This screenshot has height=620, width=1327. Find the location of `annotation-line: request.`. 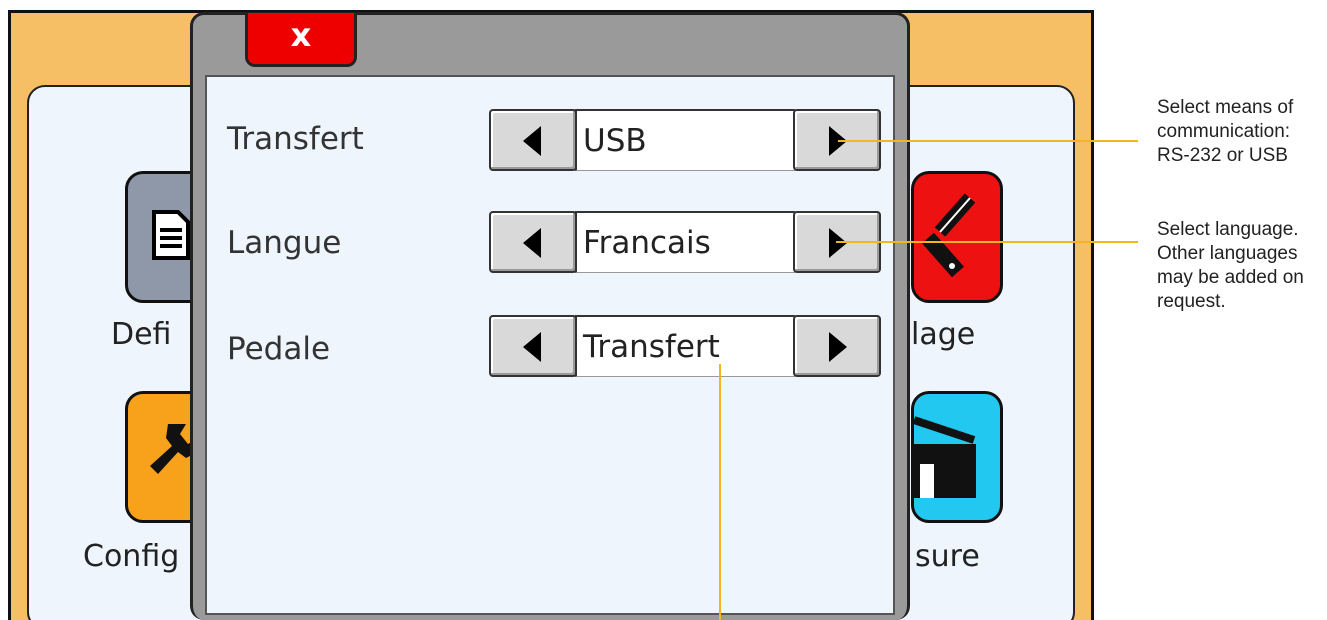

annotation-line: request. is located at coordinates (1191, 301).